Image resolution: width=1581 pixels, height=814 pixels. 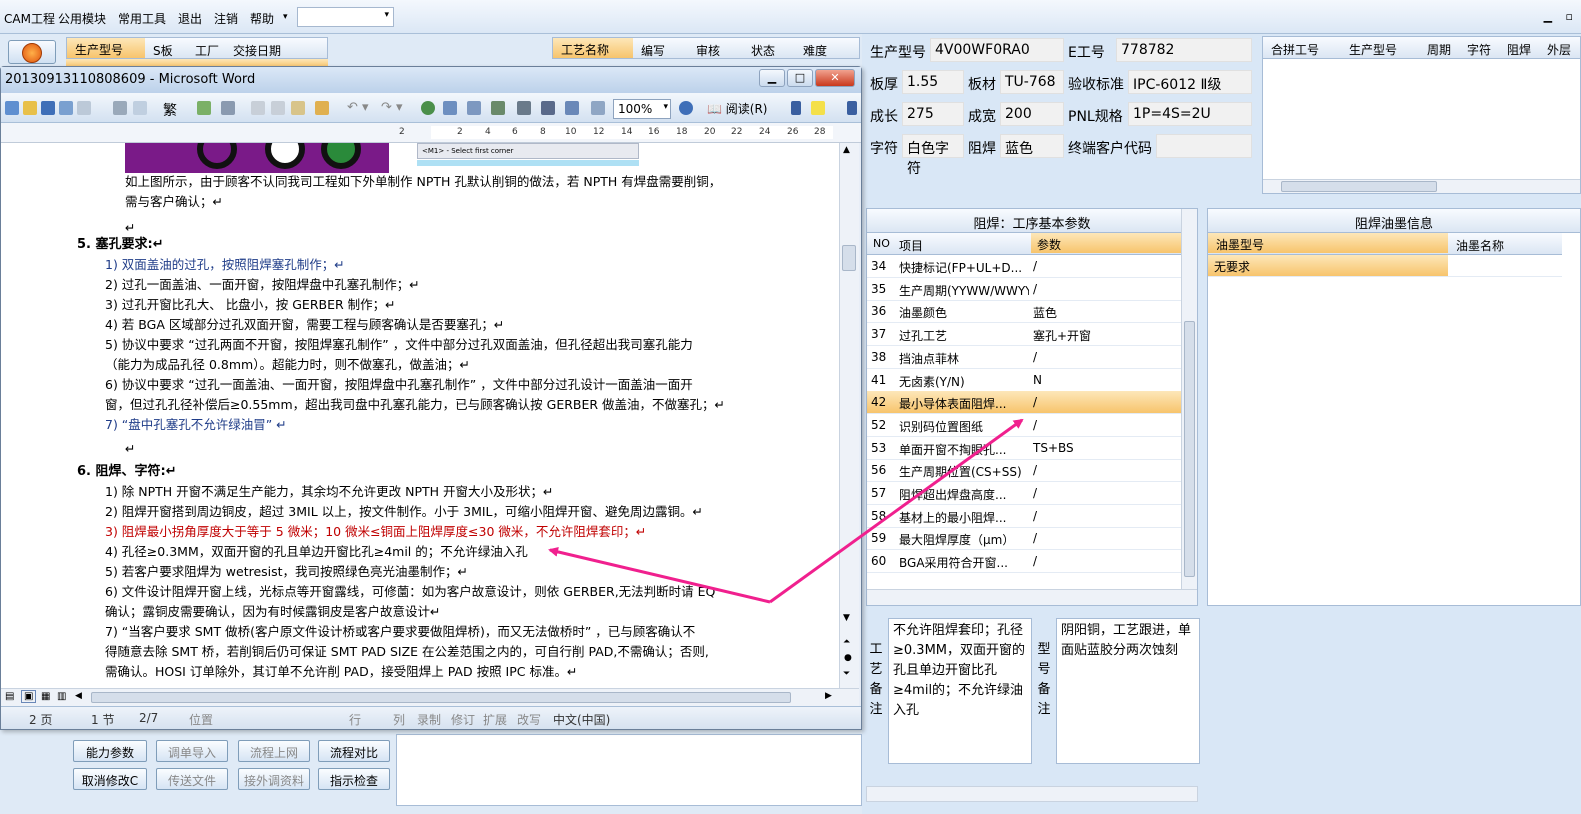 I want to click on zoom-select: 100% ▾, so click(x=642, y=109).